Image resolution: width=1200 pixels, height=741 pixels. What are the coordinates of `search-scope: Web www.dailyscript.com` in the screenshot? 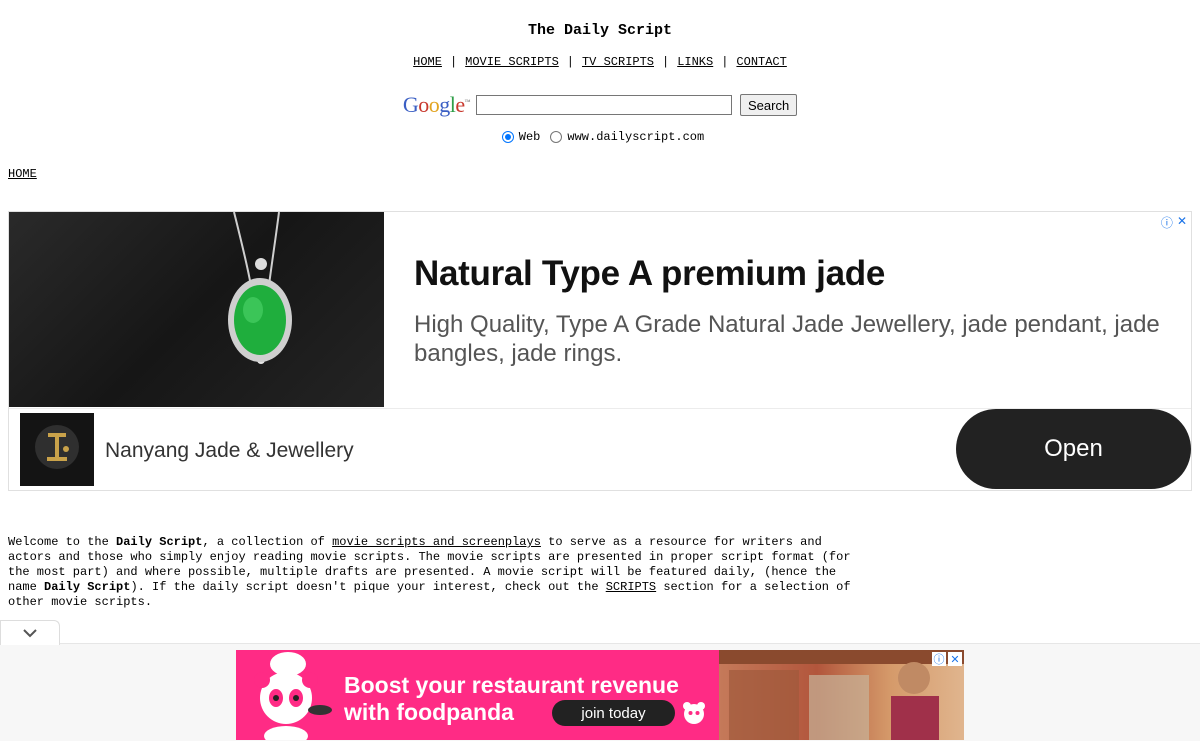 It's located at (600, 137).